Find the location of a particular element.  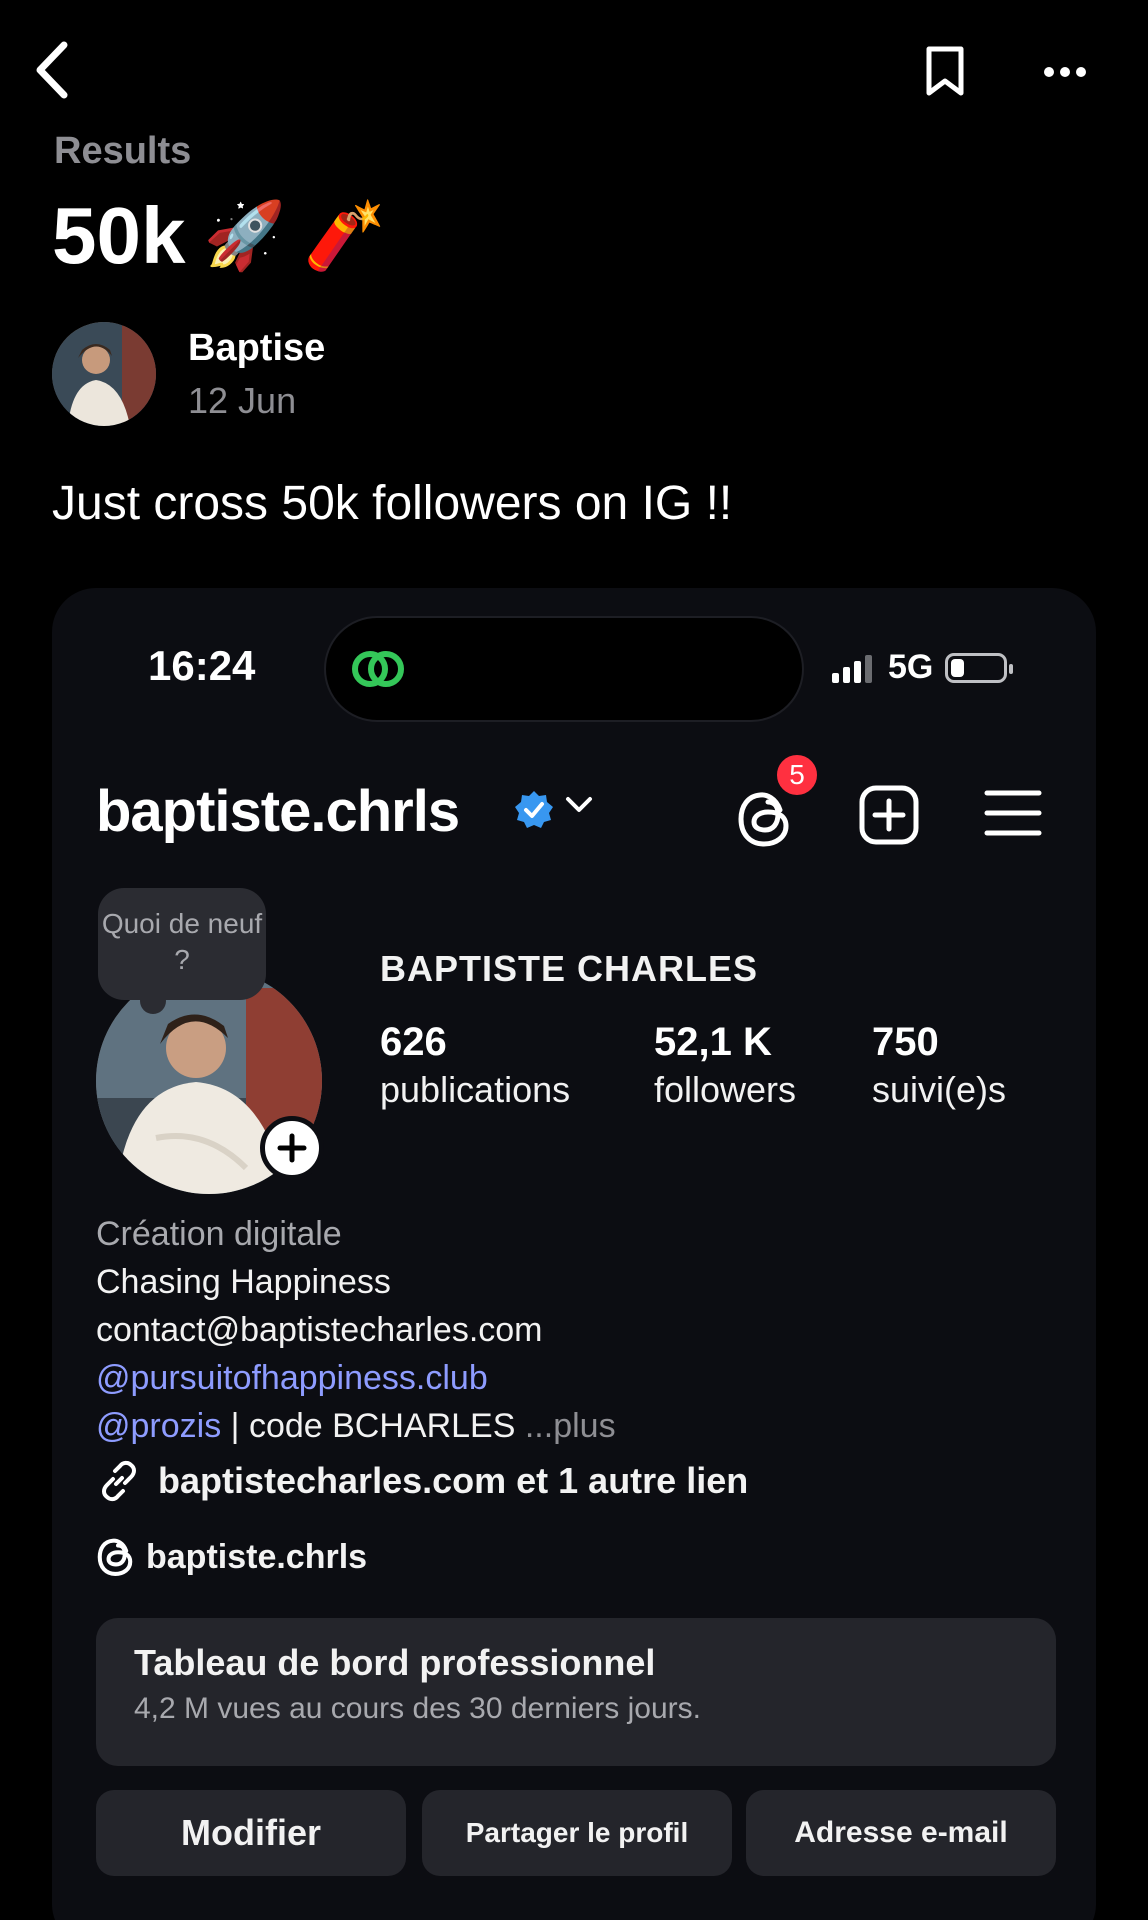

battery-cap is located at coordinates (1011, 668).